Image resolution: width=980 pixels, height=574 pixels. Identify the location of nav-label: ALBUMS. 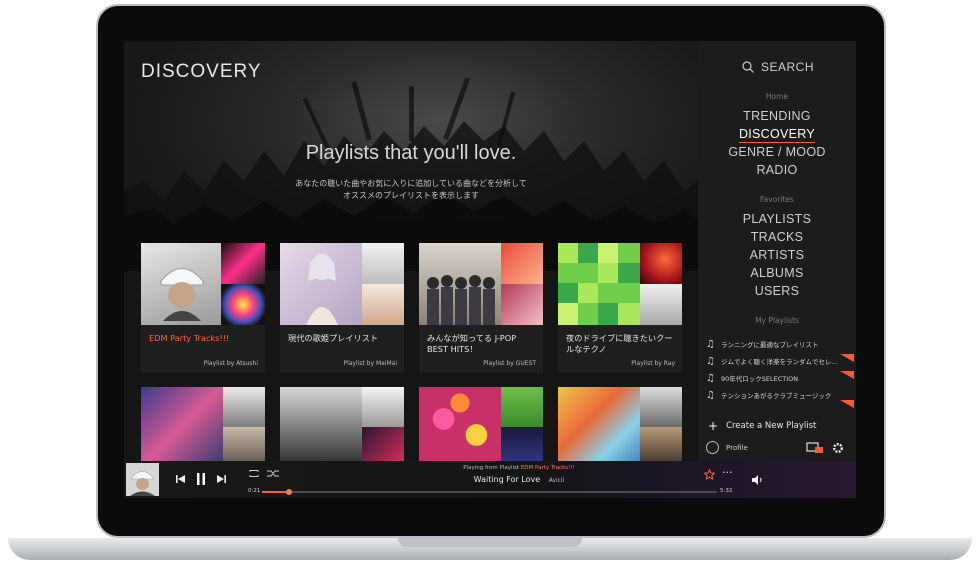
(777, 273).